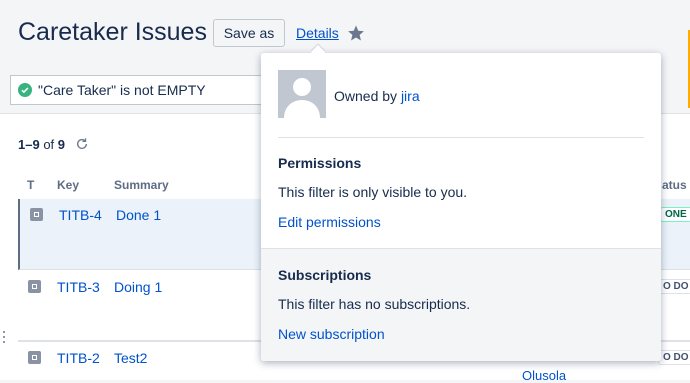  What do you see at coordinates (317, 33) in the screenshot?
I see `details-link: Details` at bounding box center [317, 33].